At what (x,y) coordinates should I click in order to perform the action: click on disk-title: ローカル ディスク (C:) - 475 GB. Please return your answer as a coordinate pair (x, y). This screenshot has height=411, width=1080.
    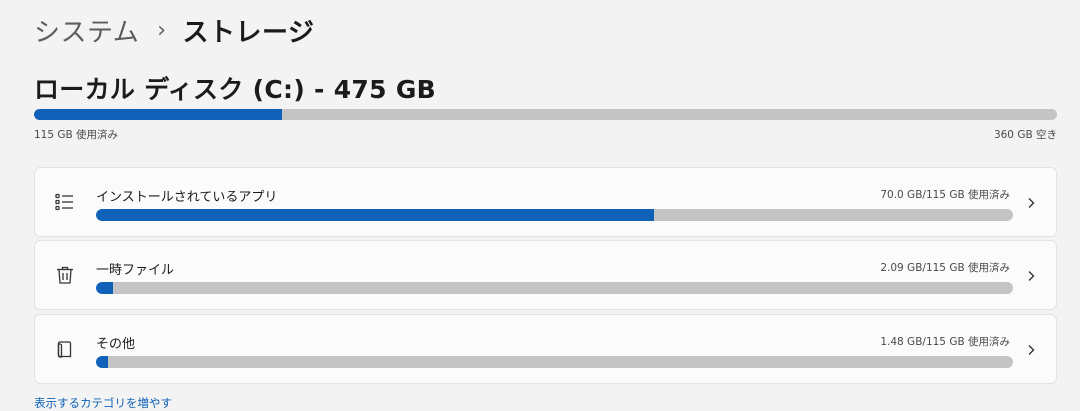
    Looking at the image, I should click on (235, 89).